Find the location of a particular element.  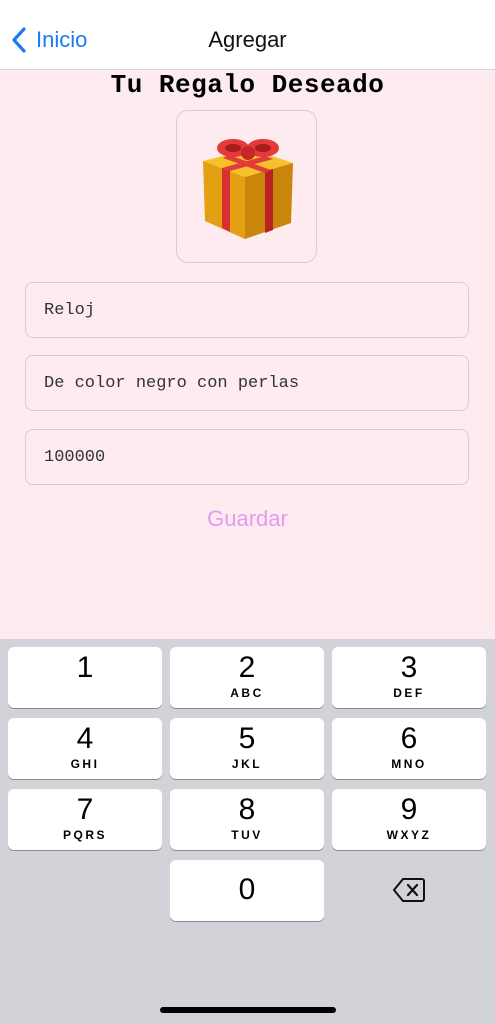

navigation-bar: Inicio Agregar is located at coordinates (247, 35).